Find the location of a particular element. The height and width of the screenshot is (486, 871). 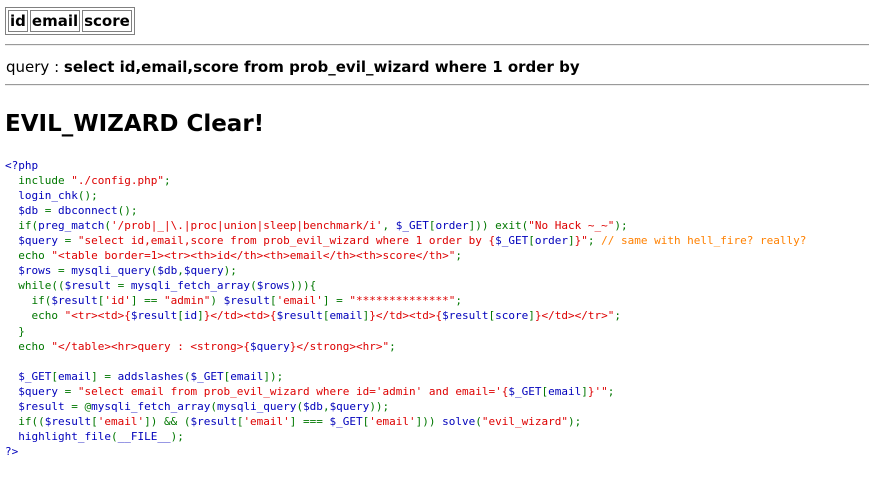

source-token: include is located at coordinates (38, 181).